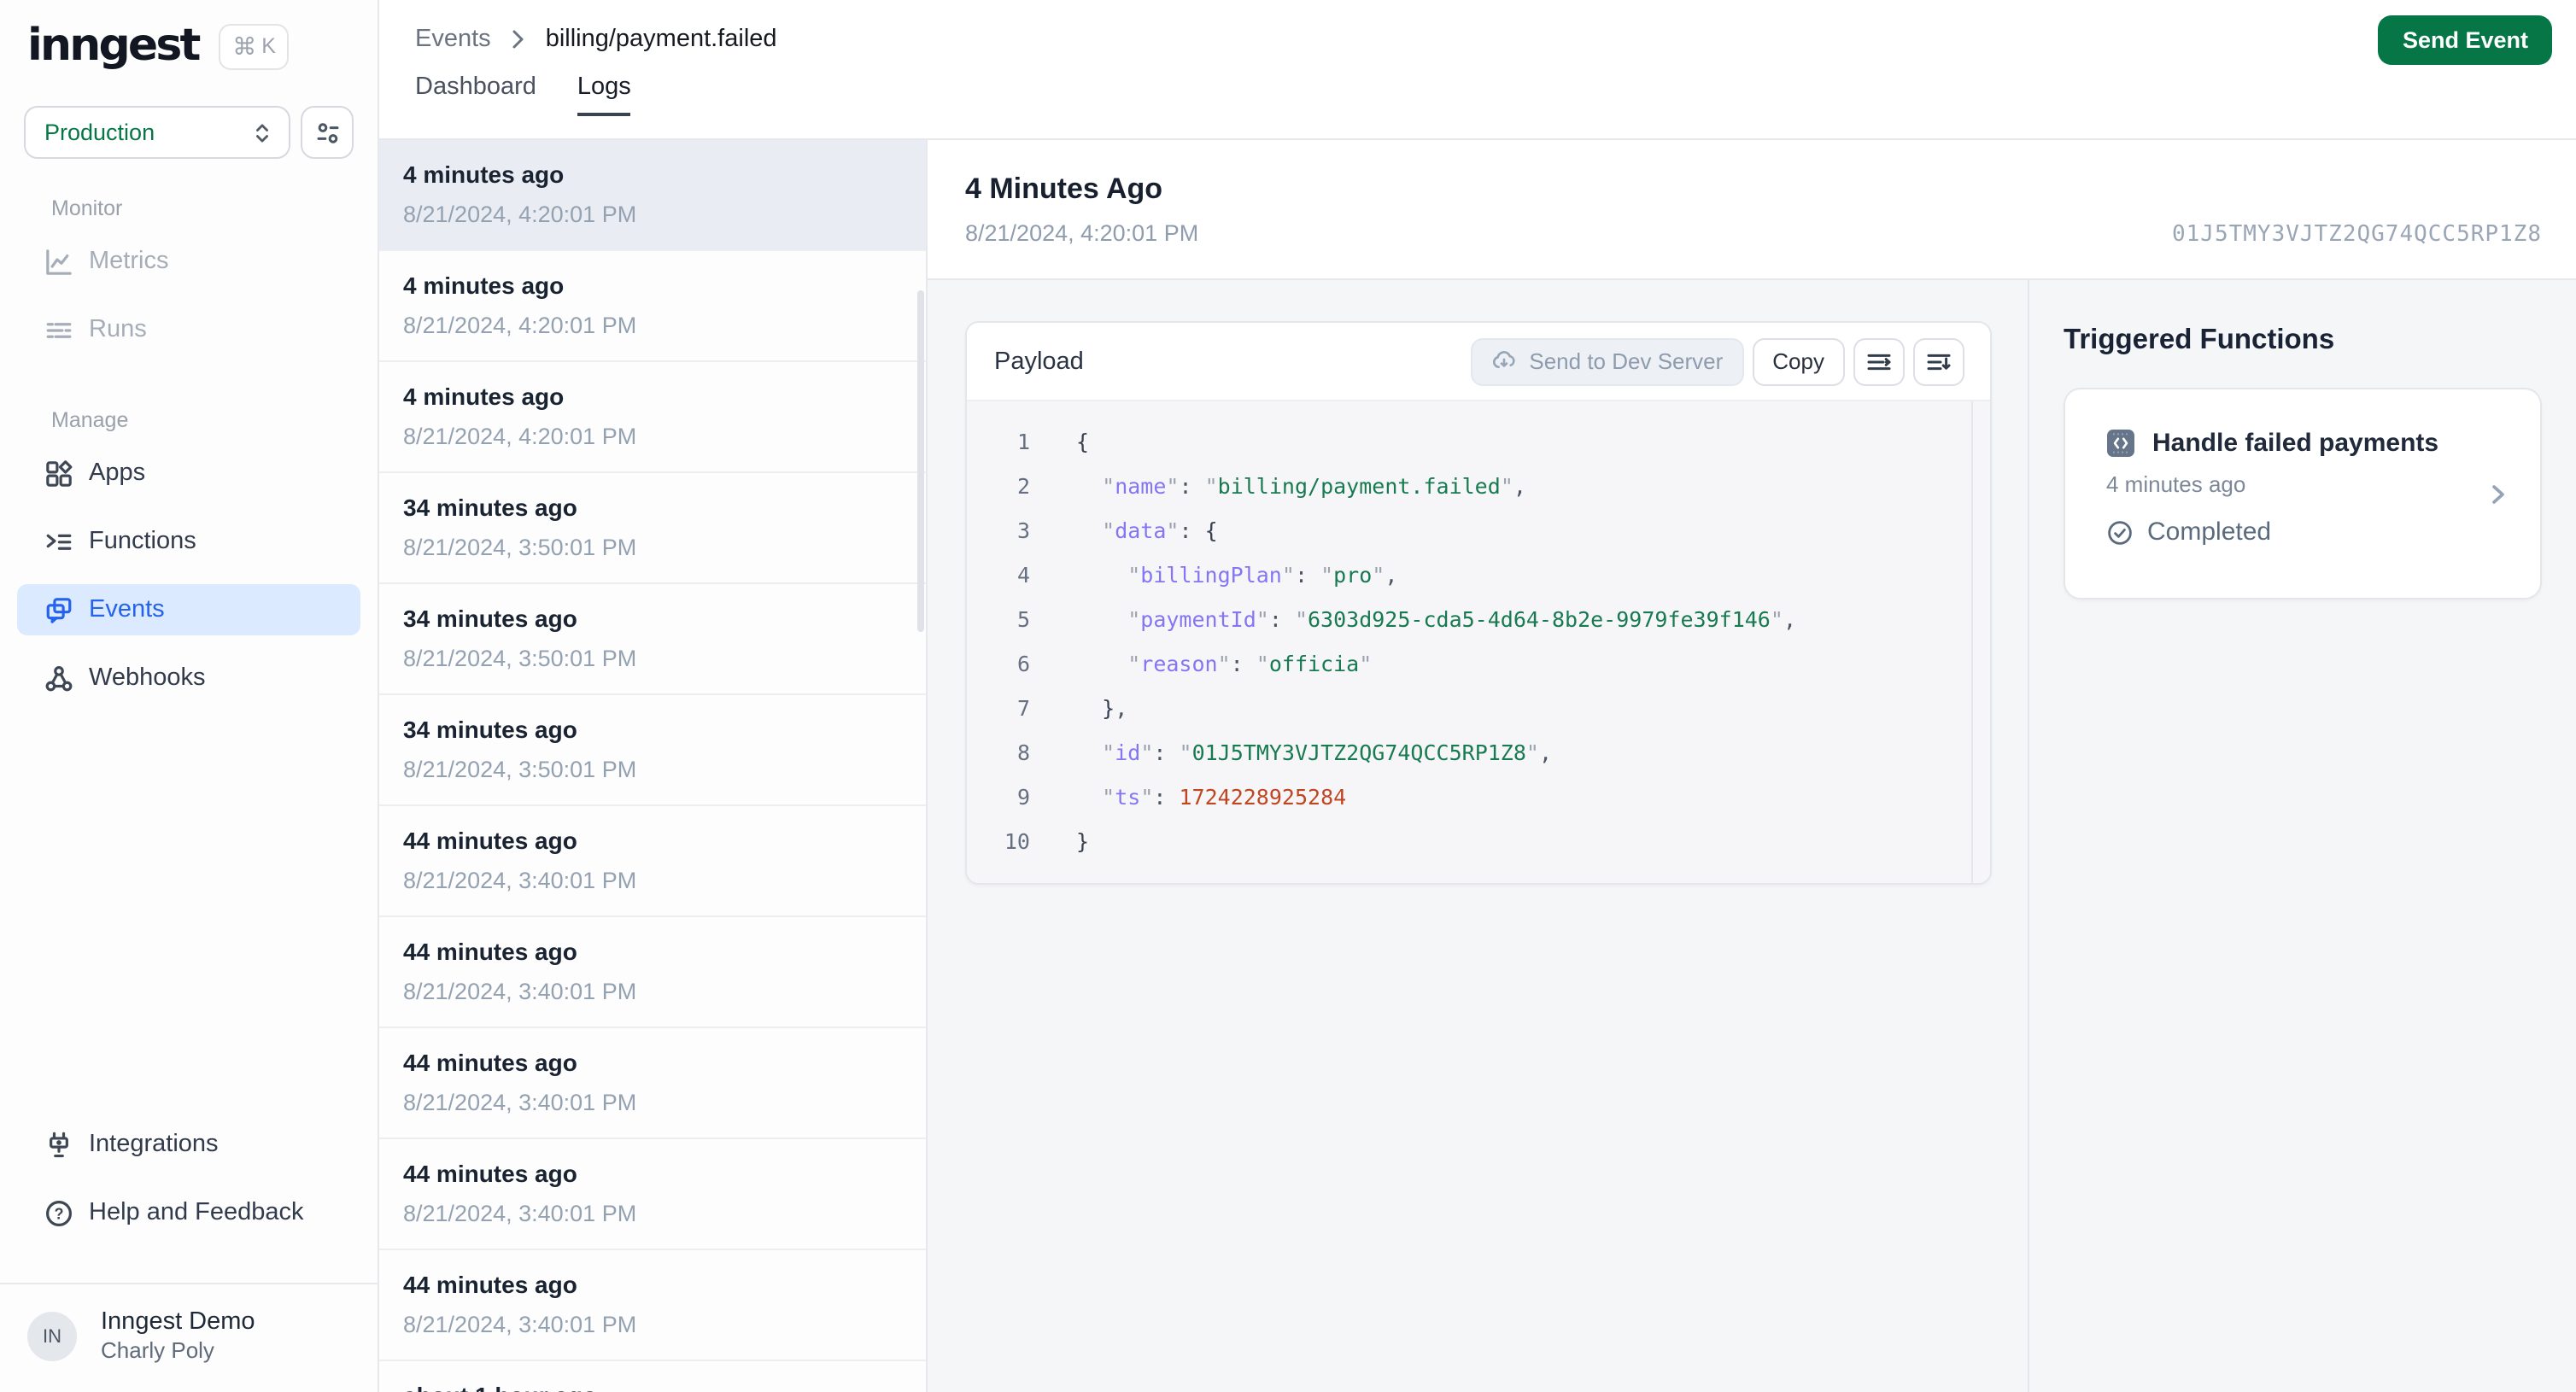  What do you see at coordinates (1478, 842) in the screenshot?
I see `code-line: 10}` at bounding box center [1478, 842].